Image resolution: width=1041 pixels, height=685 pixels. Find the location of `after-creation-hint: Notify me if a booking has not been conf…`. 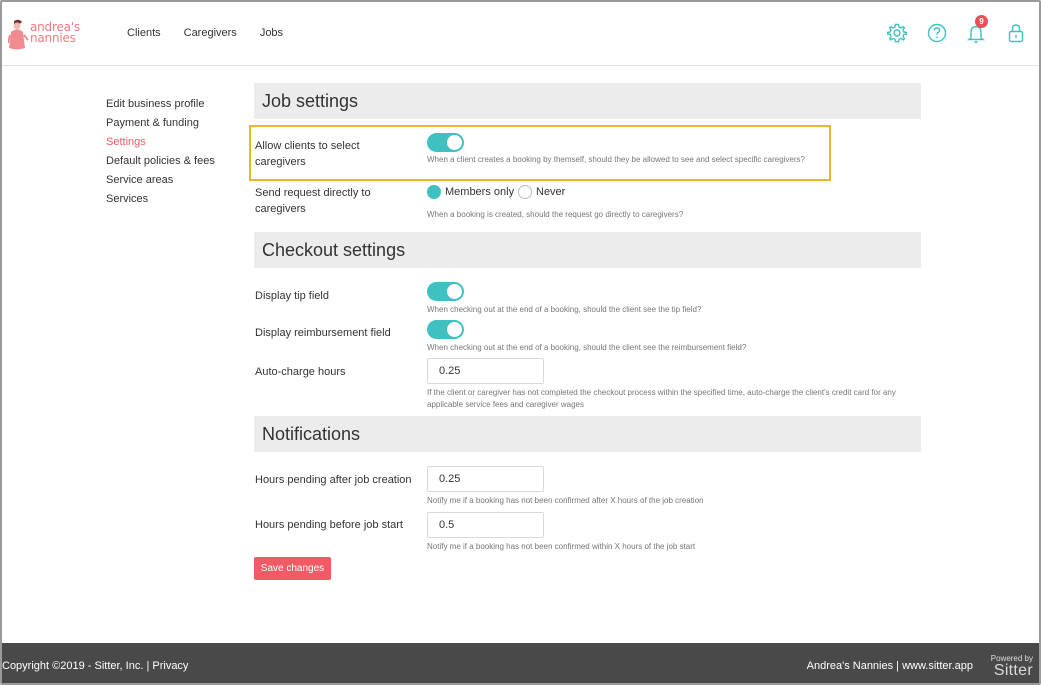

after-creation-hint: Notify me if a booking has not been conf… is located at coordinates (565, 500).